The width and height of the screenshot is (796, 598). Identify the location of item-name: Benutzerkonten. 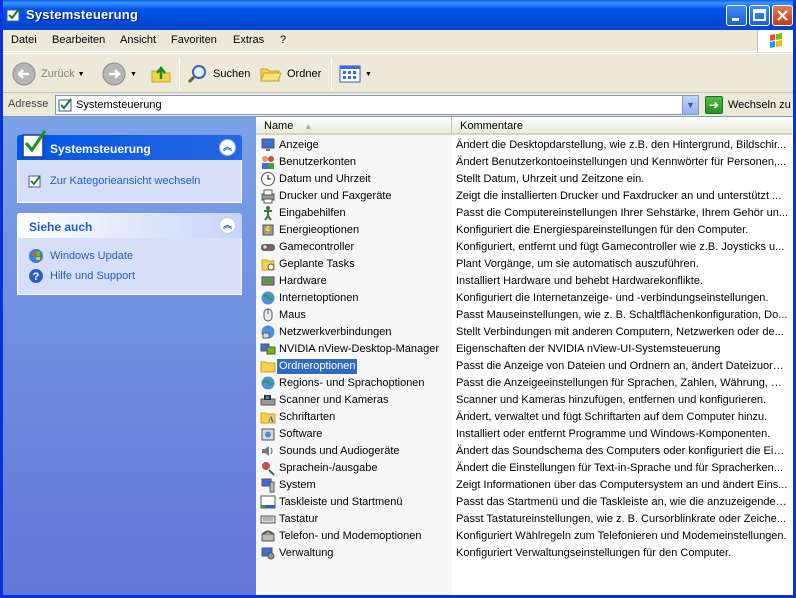
(318, 162).